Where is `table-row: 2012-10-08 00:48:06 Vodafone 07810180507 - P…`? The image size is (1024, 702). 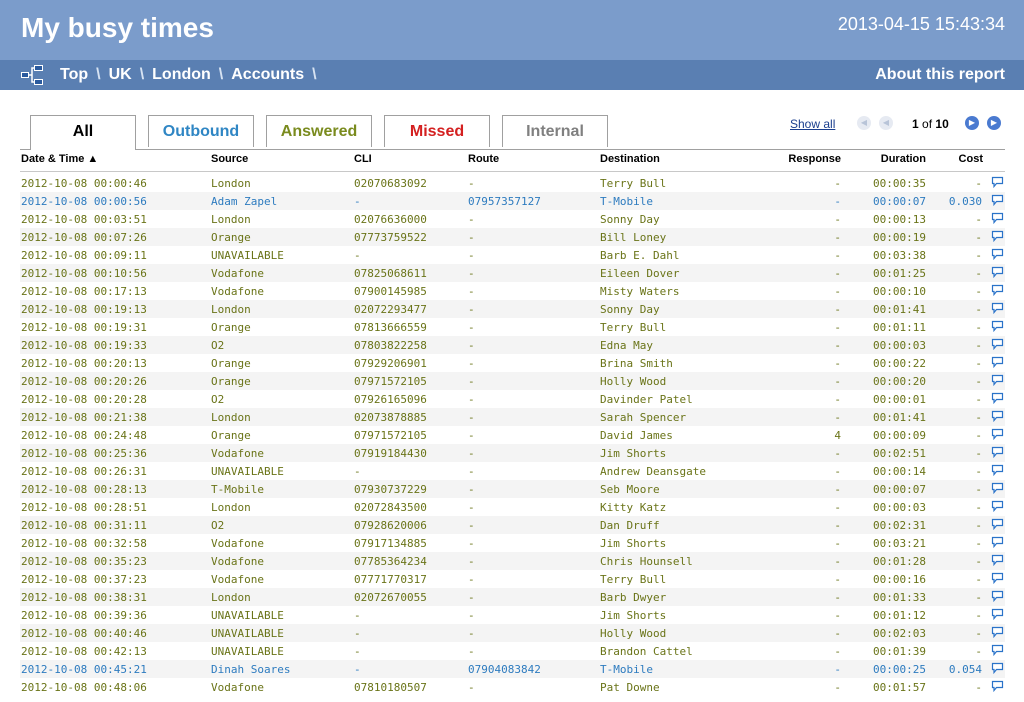 table-row: 2012-10-08 00:48:06 Vodafone 07810180507 - P… is located at coordinates (512, 687).